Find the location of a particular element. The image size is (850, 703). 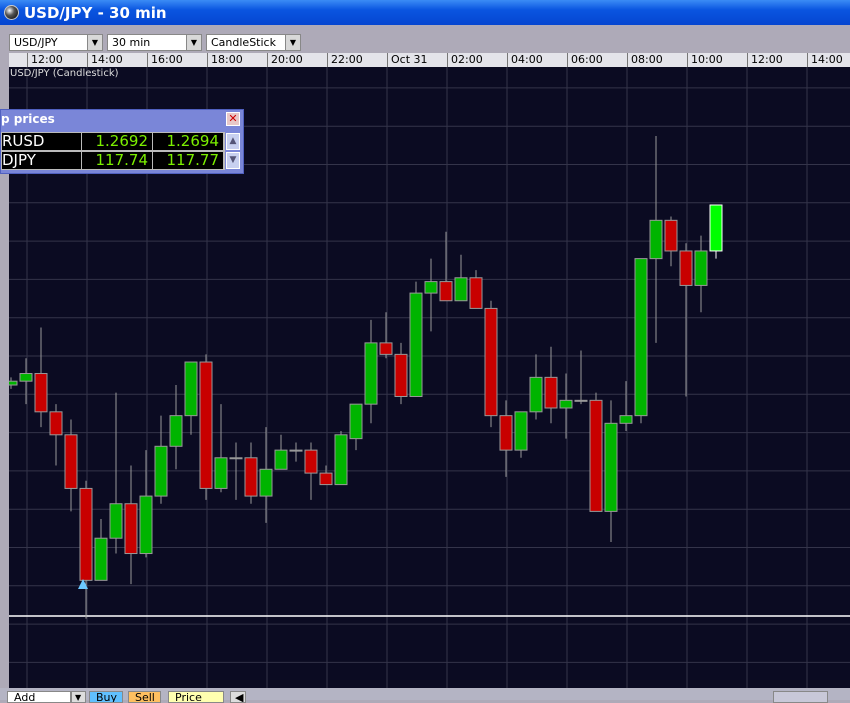

scrollbar-thumb is located at coordinates (800, 697).